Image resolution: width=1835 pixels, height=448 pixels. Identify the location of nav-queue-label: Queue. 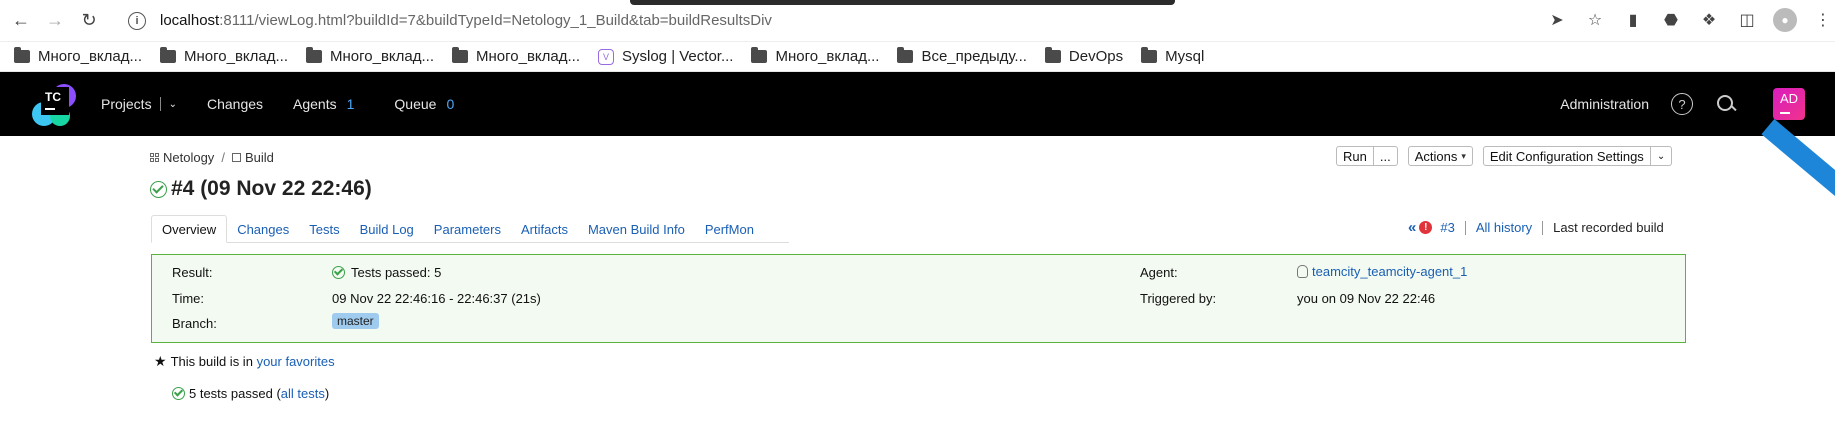
(415, 104).